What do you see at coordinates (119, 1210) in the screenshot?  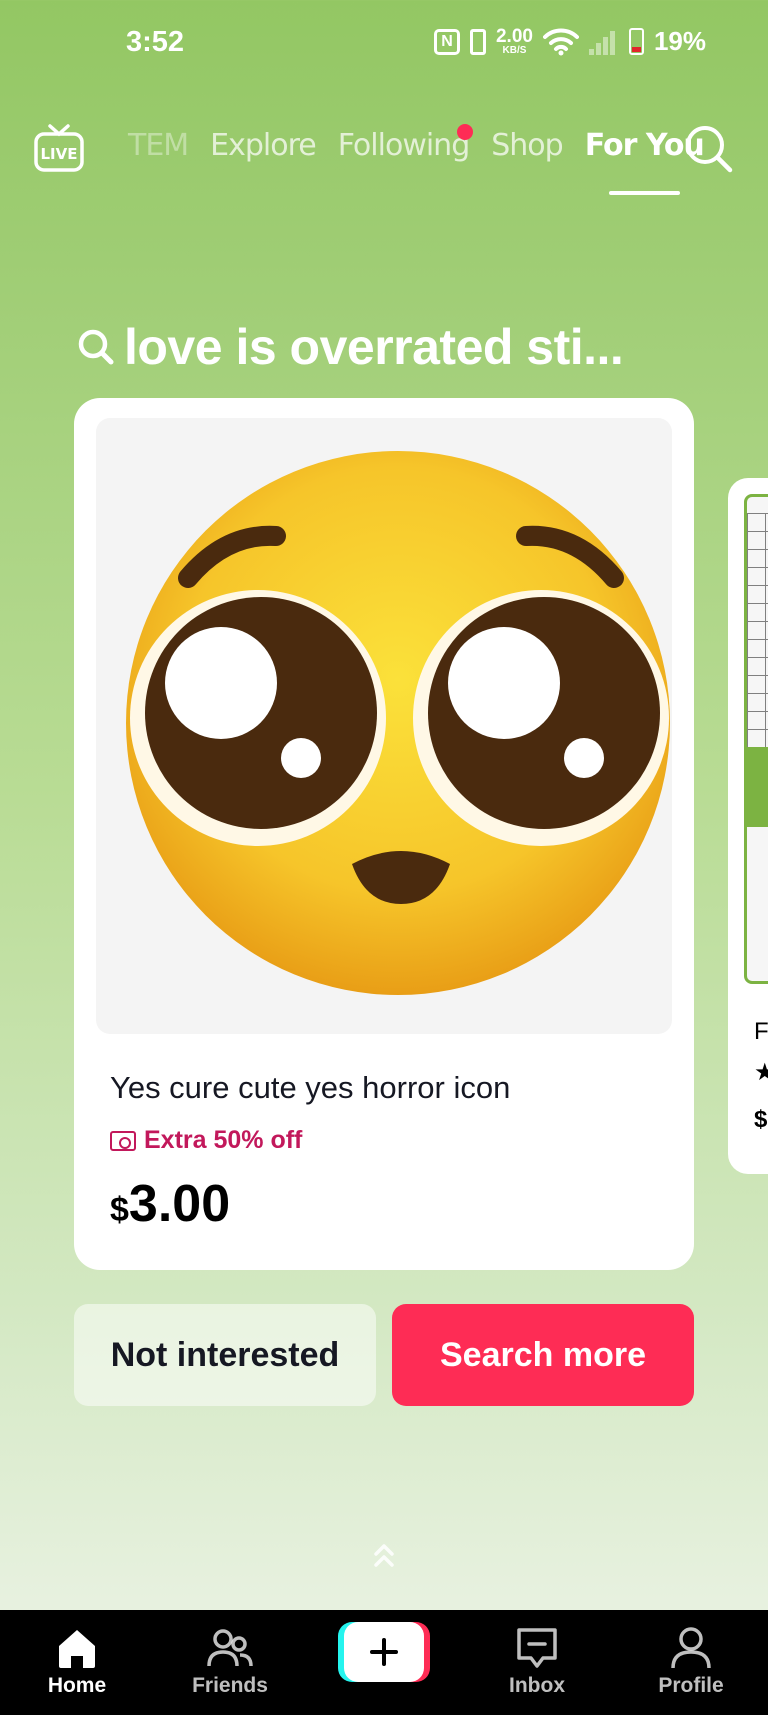 I see `price-currency: $` at bounding box center [119, 1210].